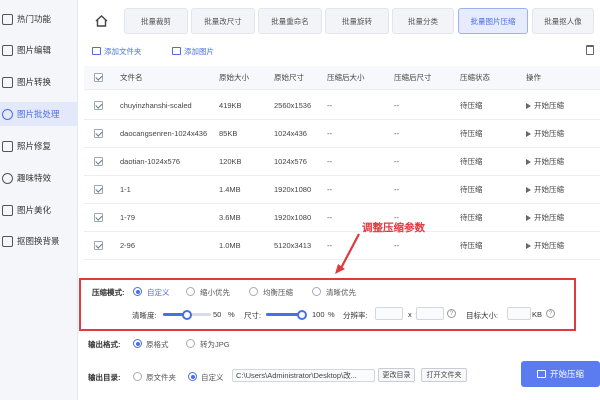 The image size is (600, 400). Describe the element at coordinates (234, 77) in the screenshot. I see `col-orig-size: 原始大小` at that location.